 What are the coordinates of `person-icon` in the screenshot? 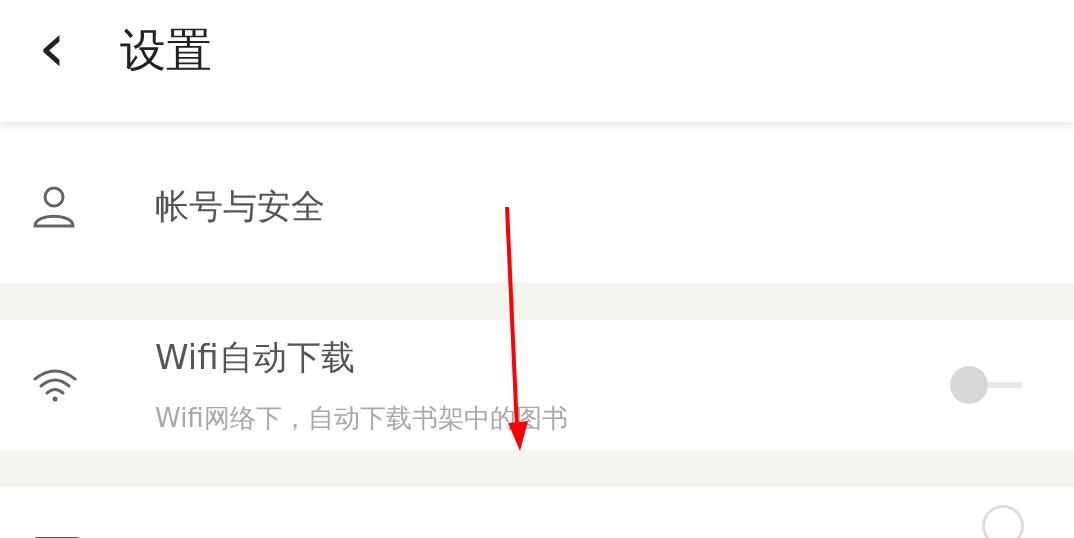 It's located at (54, 206).